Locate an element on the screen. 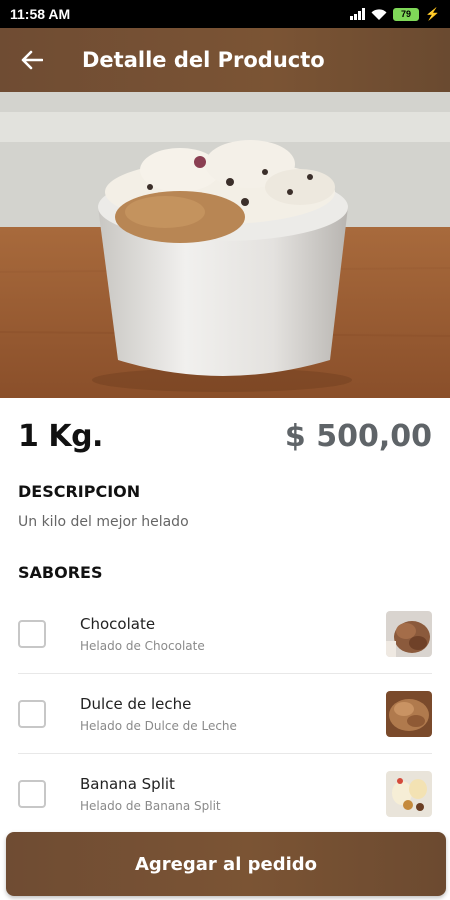 The height and width of the screenshot is (900, 450). flavors-title: SABORES is located at coordinates (60, 572).